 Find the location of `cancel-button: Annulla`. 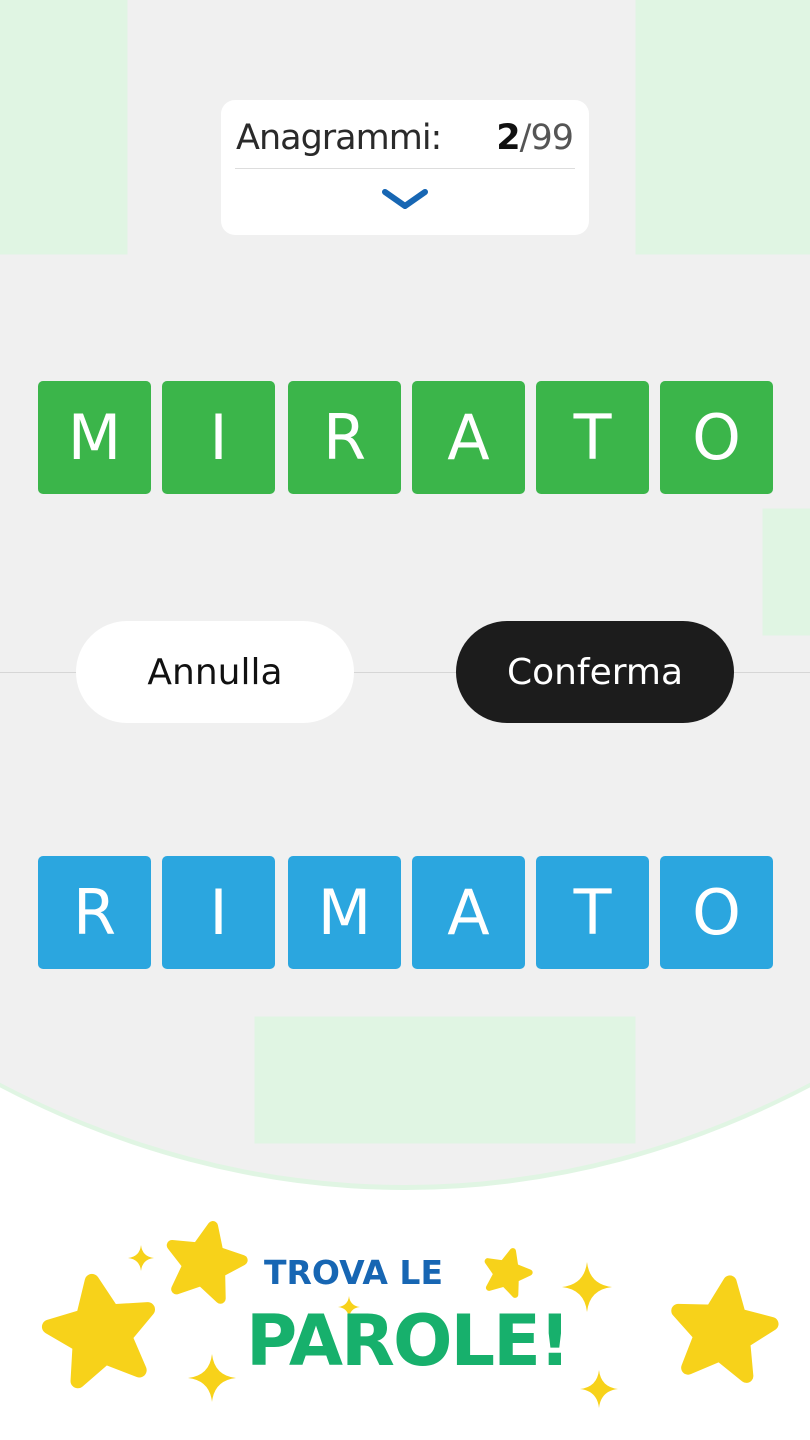

cancel-button: Annulla is located at coordinates (215, 672).